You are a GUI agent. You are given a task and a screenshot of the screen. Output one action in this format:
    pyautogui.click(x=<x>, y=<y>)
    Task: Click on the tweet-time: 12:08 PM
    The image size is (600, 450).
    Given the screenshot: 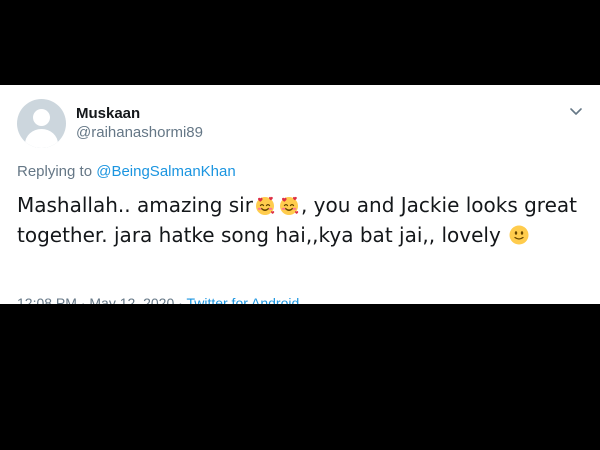 What is the action you would take?
    pyautogui.click(x=47, y=299)
    